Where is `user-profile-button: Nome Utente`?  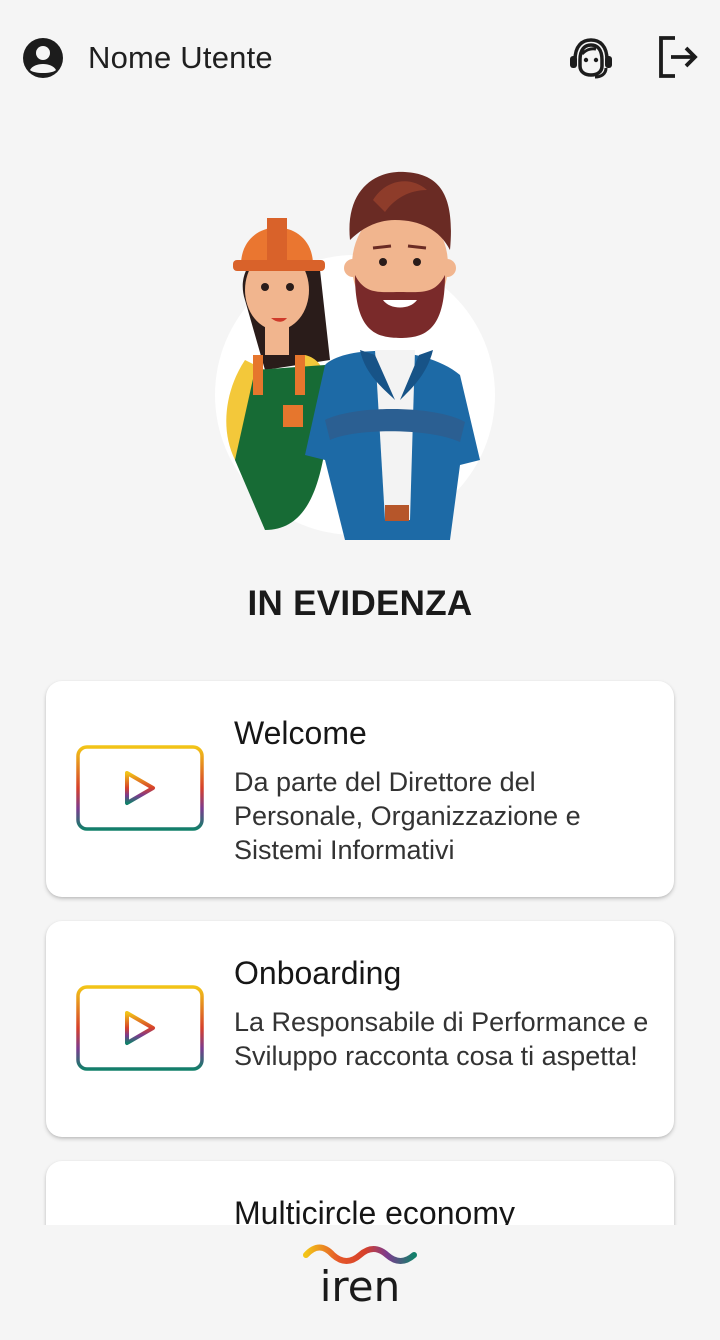 user-profile-button: Nome Utente is located at coordinates (147, 58).